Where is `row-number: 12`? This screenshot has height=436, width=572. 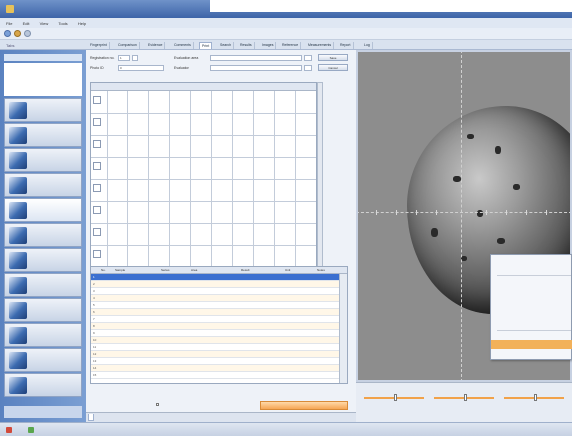 row-number: 12 is located at coordinates (95, 354).